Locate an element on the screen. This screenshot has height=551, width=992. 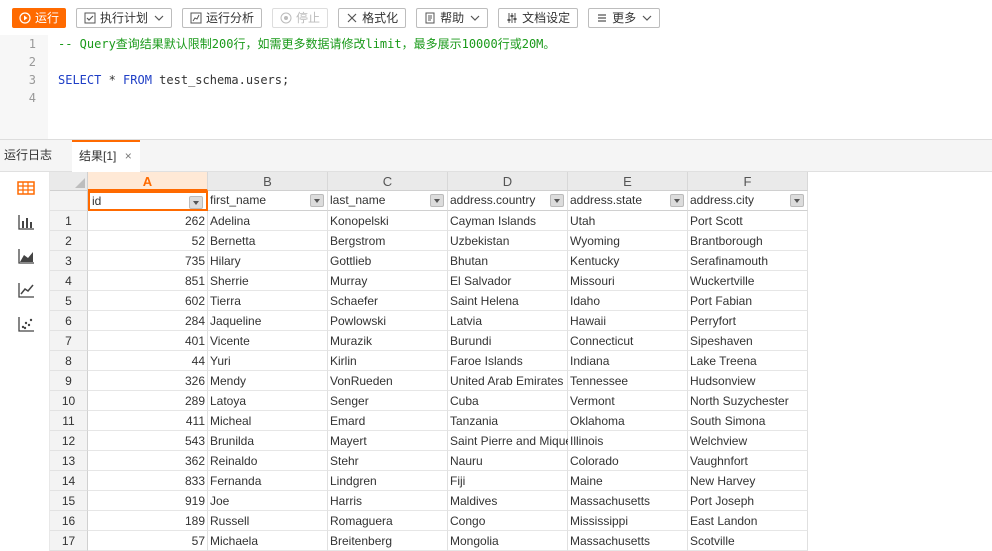
table-cell: Sherrie is located at coordinates (268, 281).